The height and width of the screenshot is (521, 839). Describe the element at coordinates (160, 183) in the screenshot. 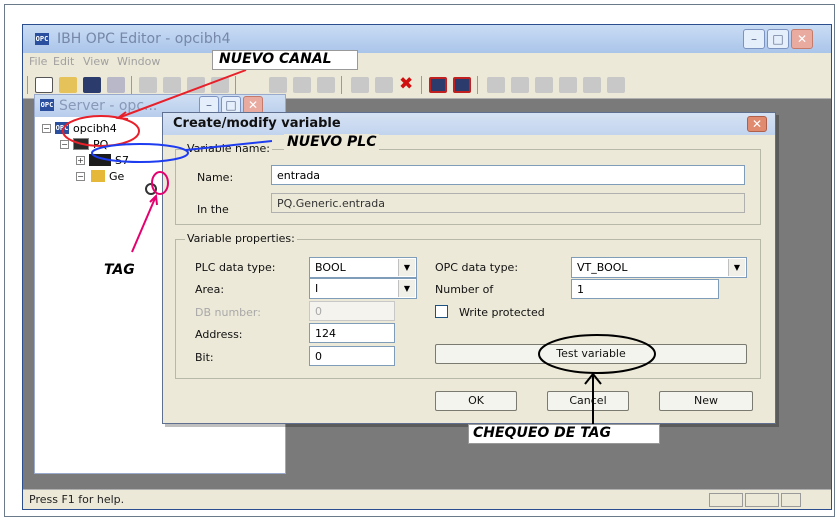

I see `tag-circle` at that location.